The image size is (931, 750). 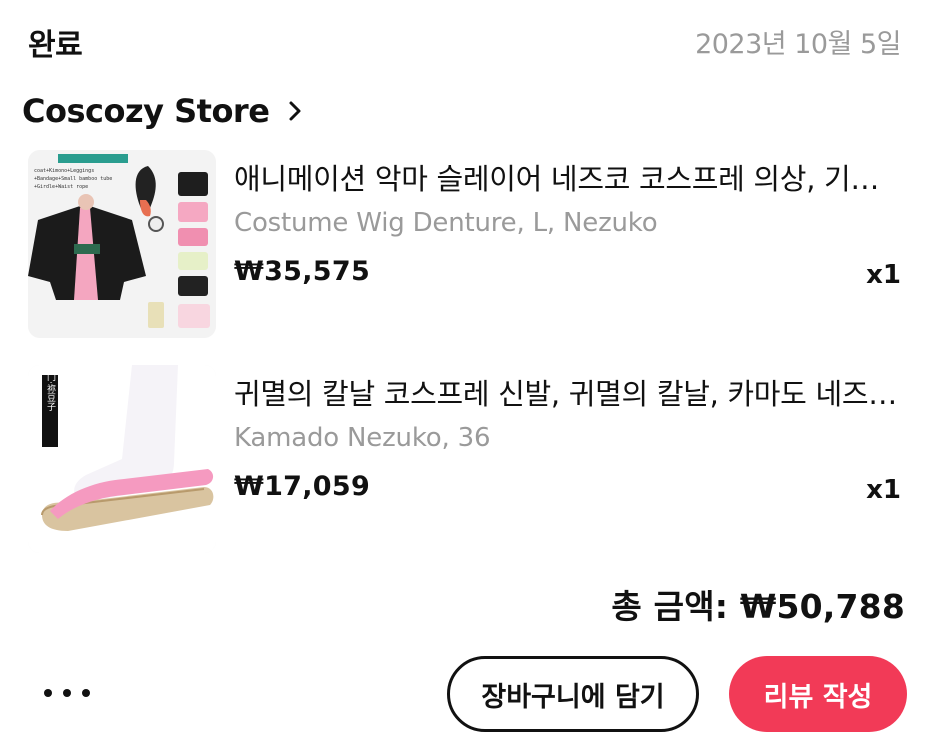 What do you see at coordinates (566, 392) in the screenshot?
I see `item-title: 귀멸의 칼날 코스프레 신발, 귀멸의 칼날, 카마도 네즈코 나막신` at bounding box center [566, 392].